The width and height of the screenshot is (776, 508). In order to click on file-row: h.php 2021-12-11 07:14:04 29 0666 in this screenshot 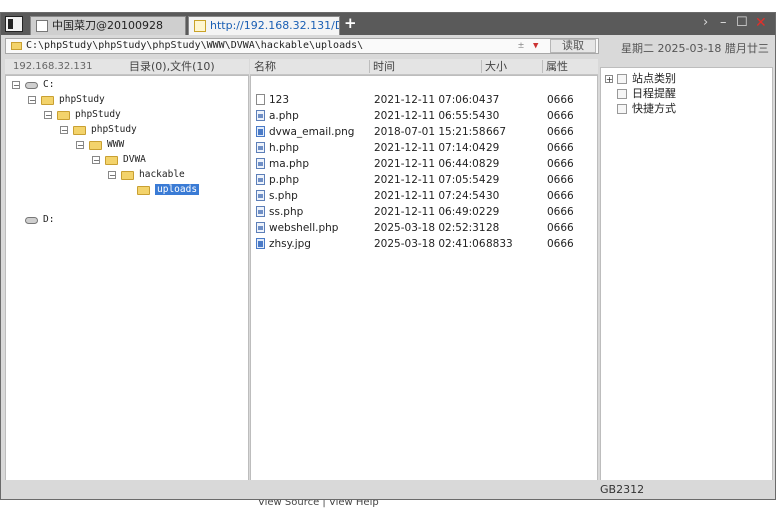, I will do `click(424, 148)`.